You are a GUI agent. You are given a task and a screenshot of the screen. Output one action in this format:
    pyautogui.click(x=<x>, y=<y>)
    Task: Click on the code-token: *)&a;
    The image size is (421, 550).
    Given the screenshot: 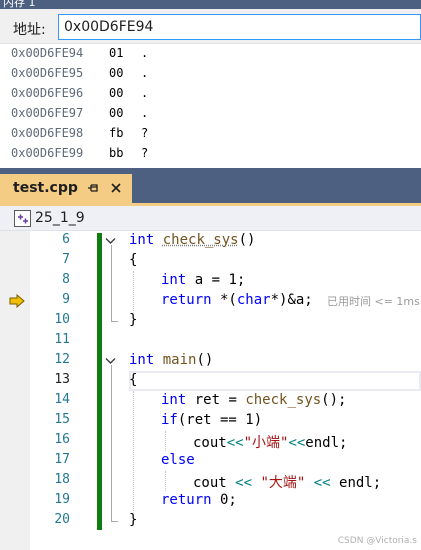 What is the action you would take?
    pyautogui.click(x=291, y=300)
    